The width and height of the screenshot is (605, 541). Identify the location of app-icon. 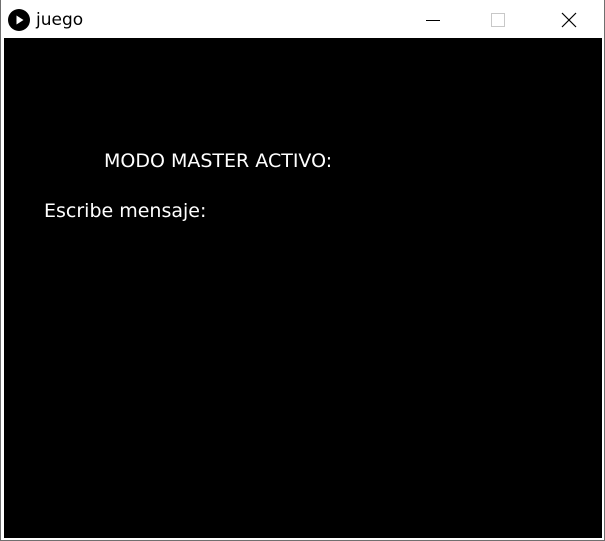
(19, 20).